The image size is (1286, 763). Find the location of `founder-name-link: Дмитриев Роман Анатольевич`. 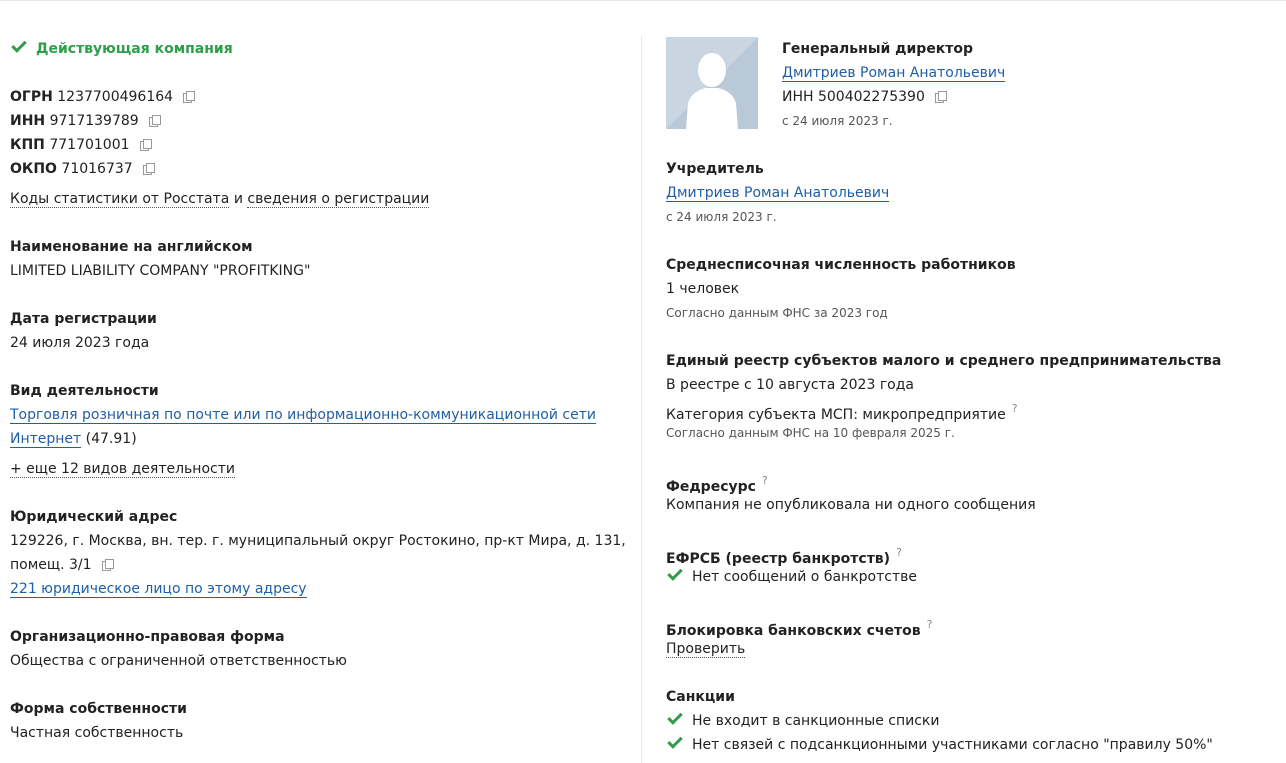

founder-name-link: Дмитриев Роман Анатольевич is located at coordinates (778, 193).